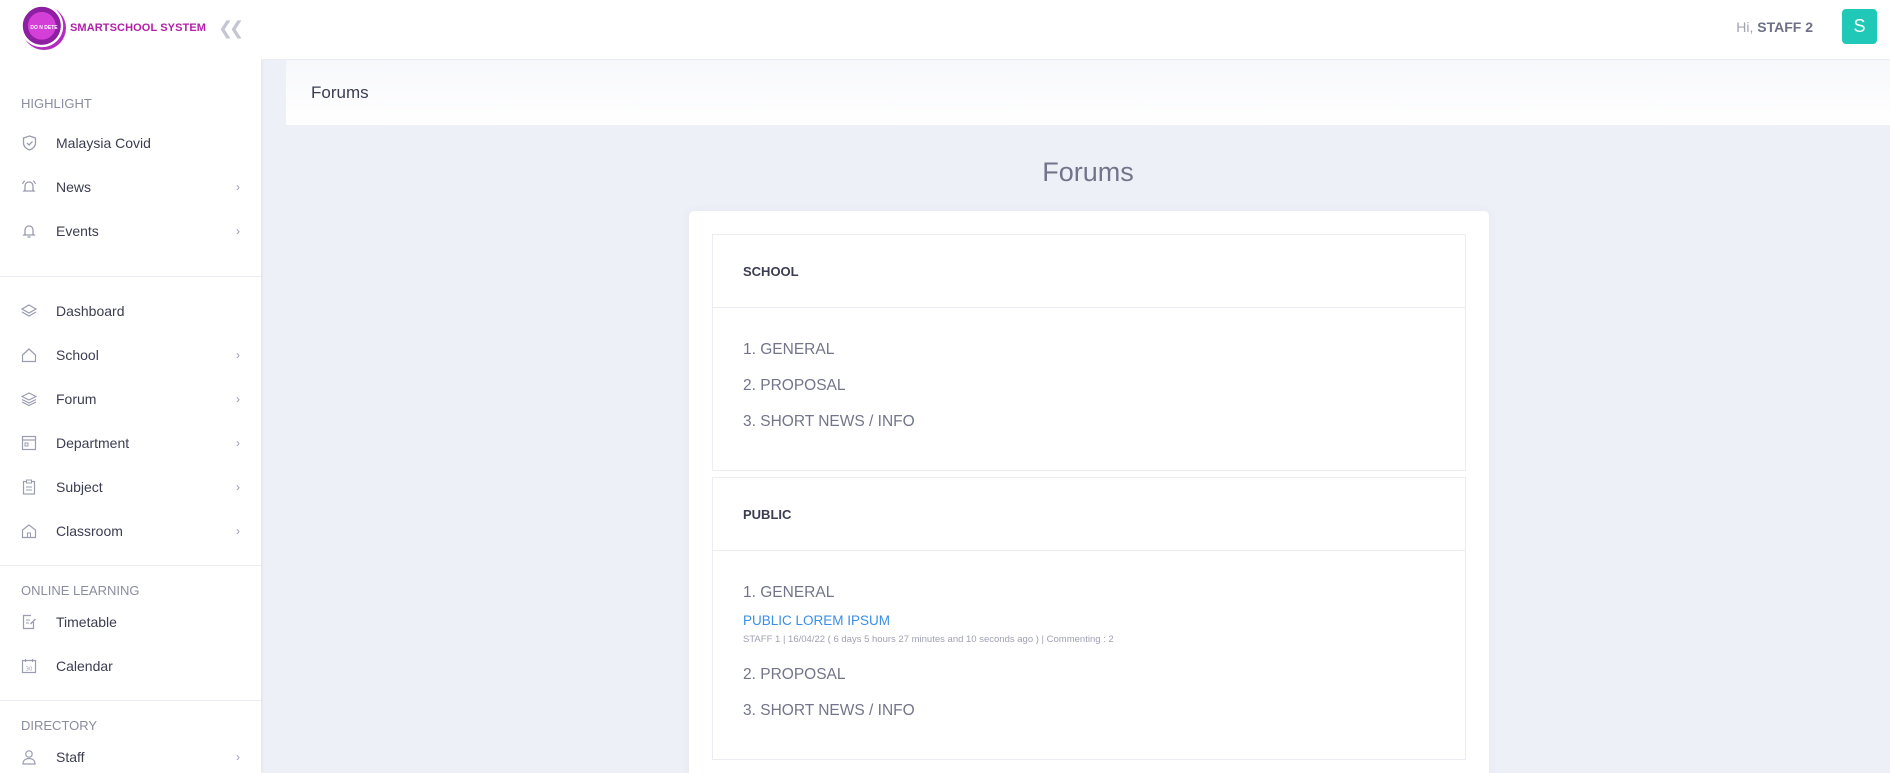  What do you see at coordinates (1785, 27) in the screenshot?
I see `user-name: STAFF 2` at bounding box center [1785, 27].